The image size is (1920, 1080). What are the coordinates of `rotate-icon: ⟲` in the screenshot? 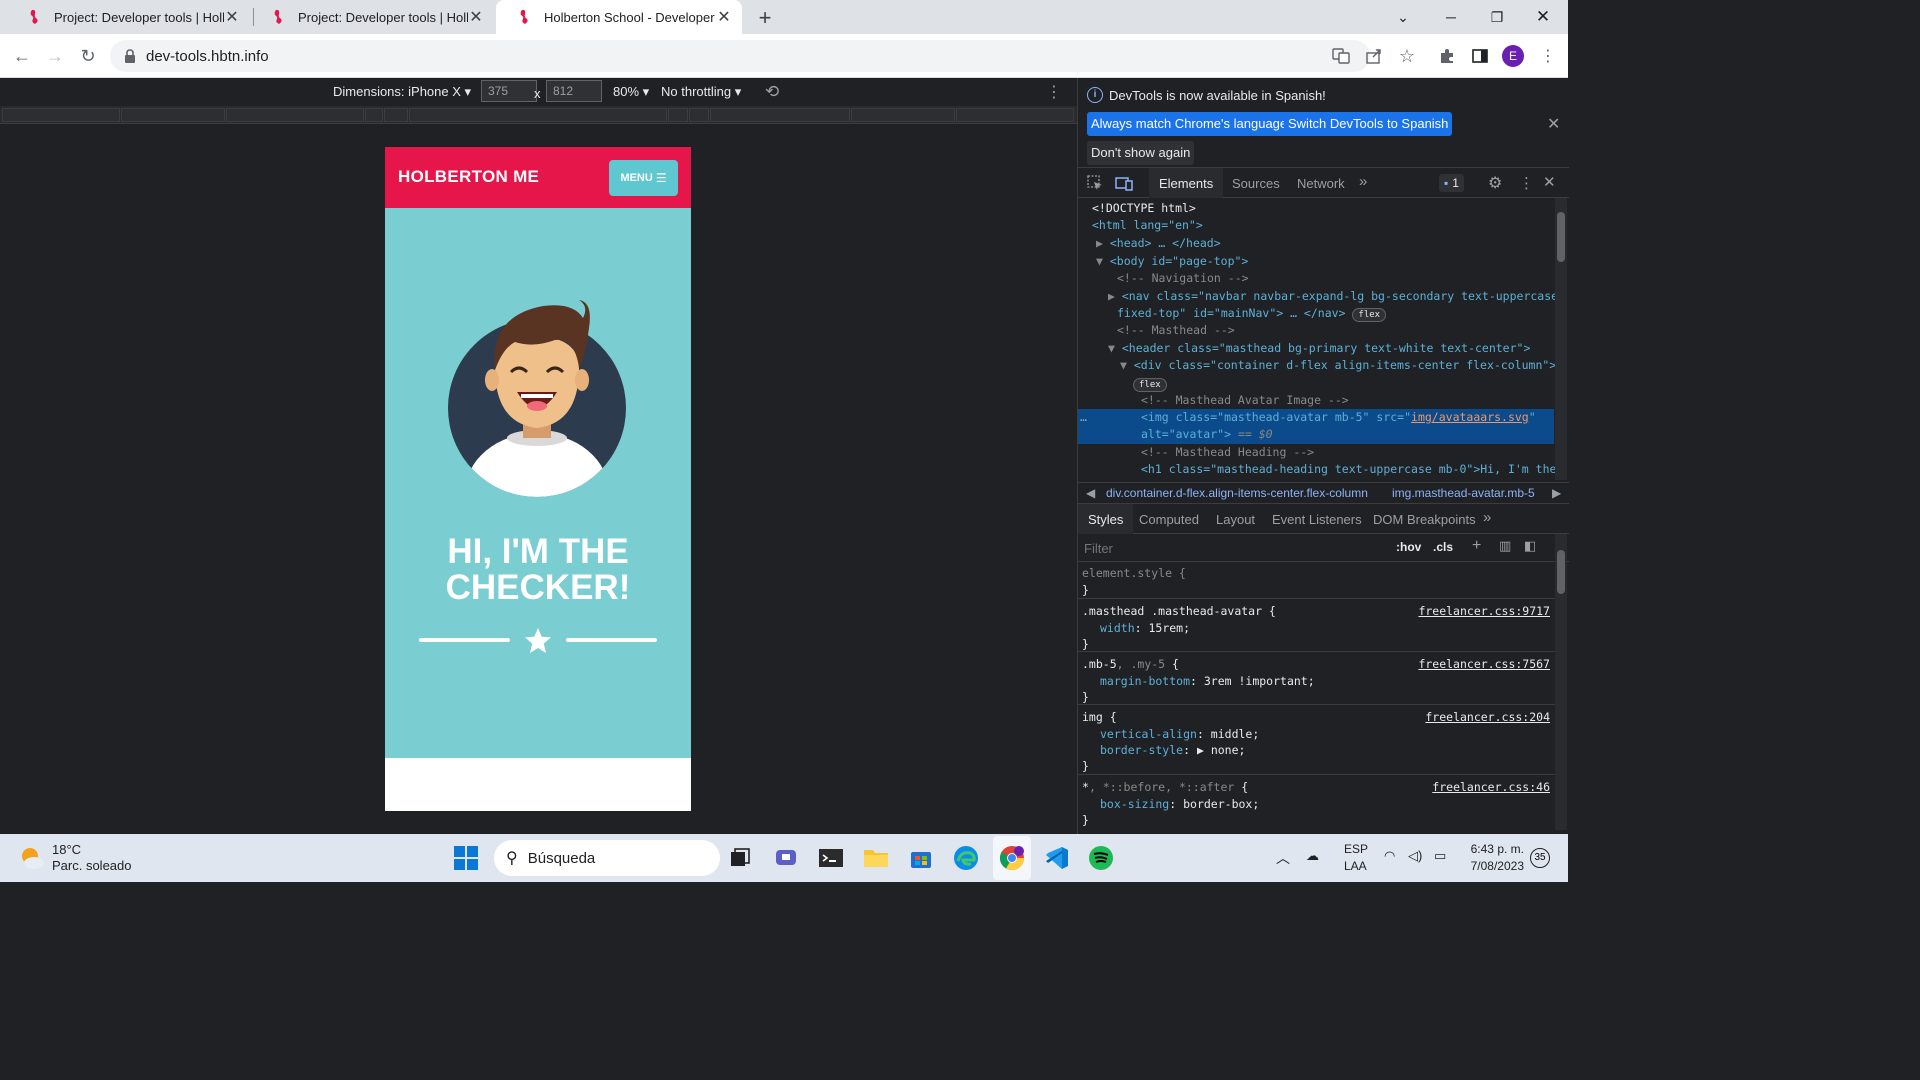 It's located at (772, 92).